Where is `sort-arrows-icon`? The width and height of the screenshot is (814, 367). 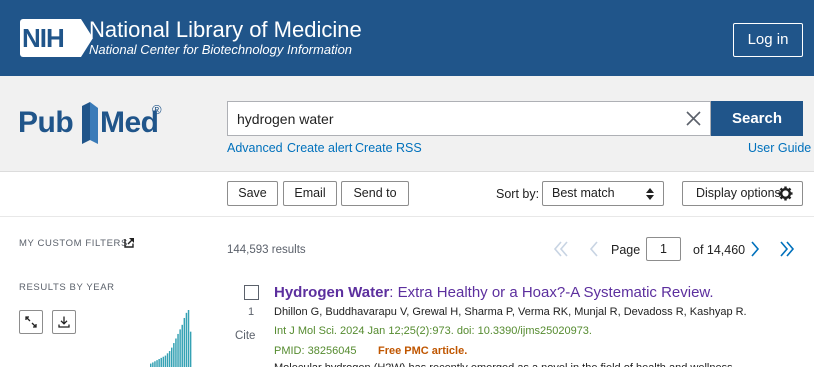
sort-arrows-icon is located at coordinates (650, 194).